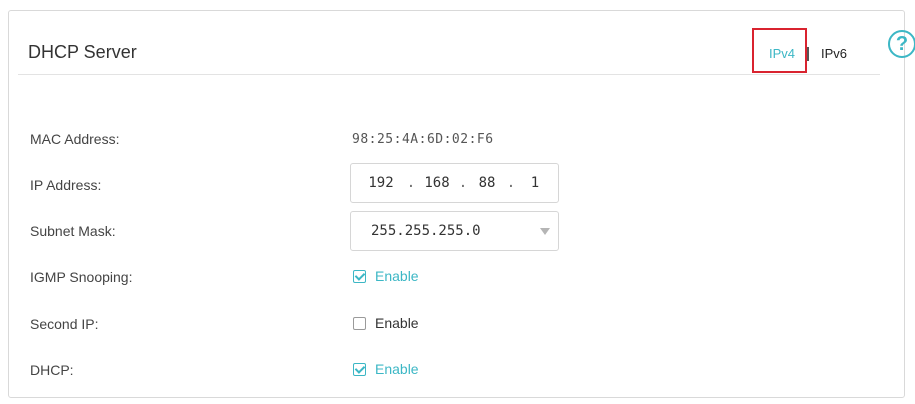  Describe the element at coordinates (423, 139) in the screenshot. I see `mac-address-value: 98:25:4A:6D:02:F6` at that location.